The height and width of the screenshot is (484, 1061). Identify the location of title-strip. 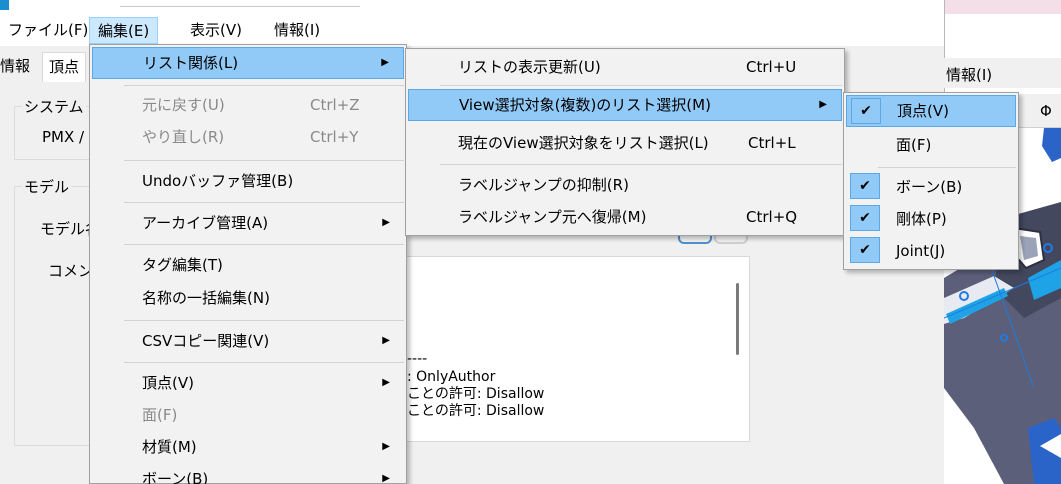
(472, 7).